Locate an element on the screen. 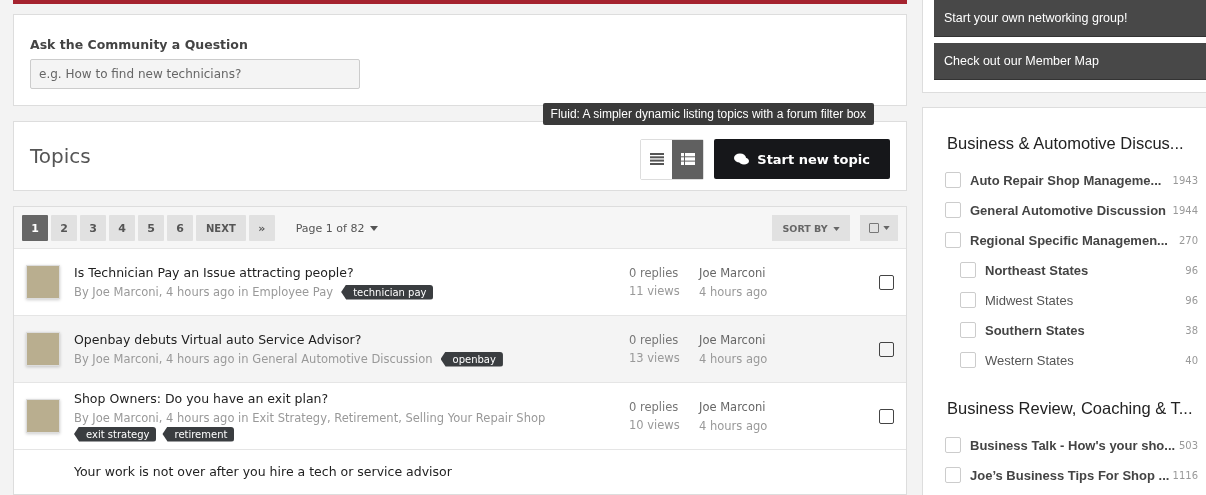  topics-title: Topics is located at coordinates (60, 156).